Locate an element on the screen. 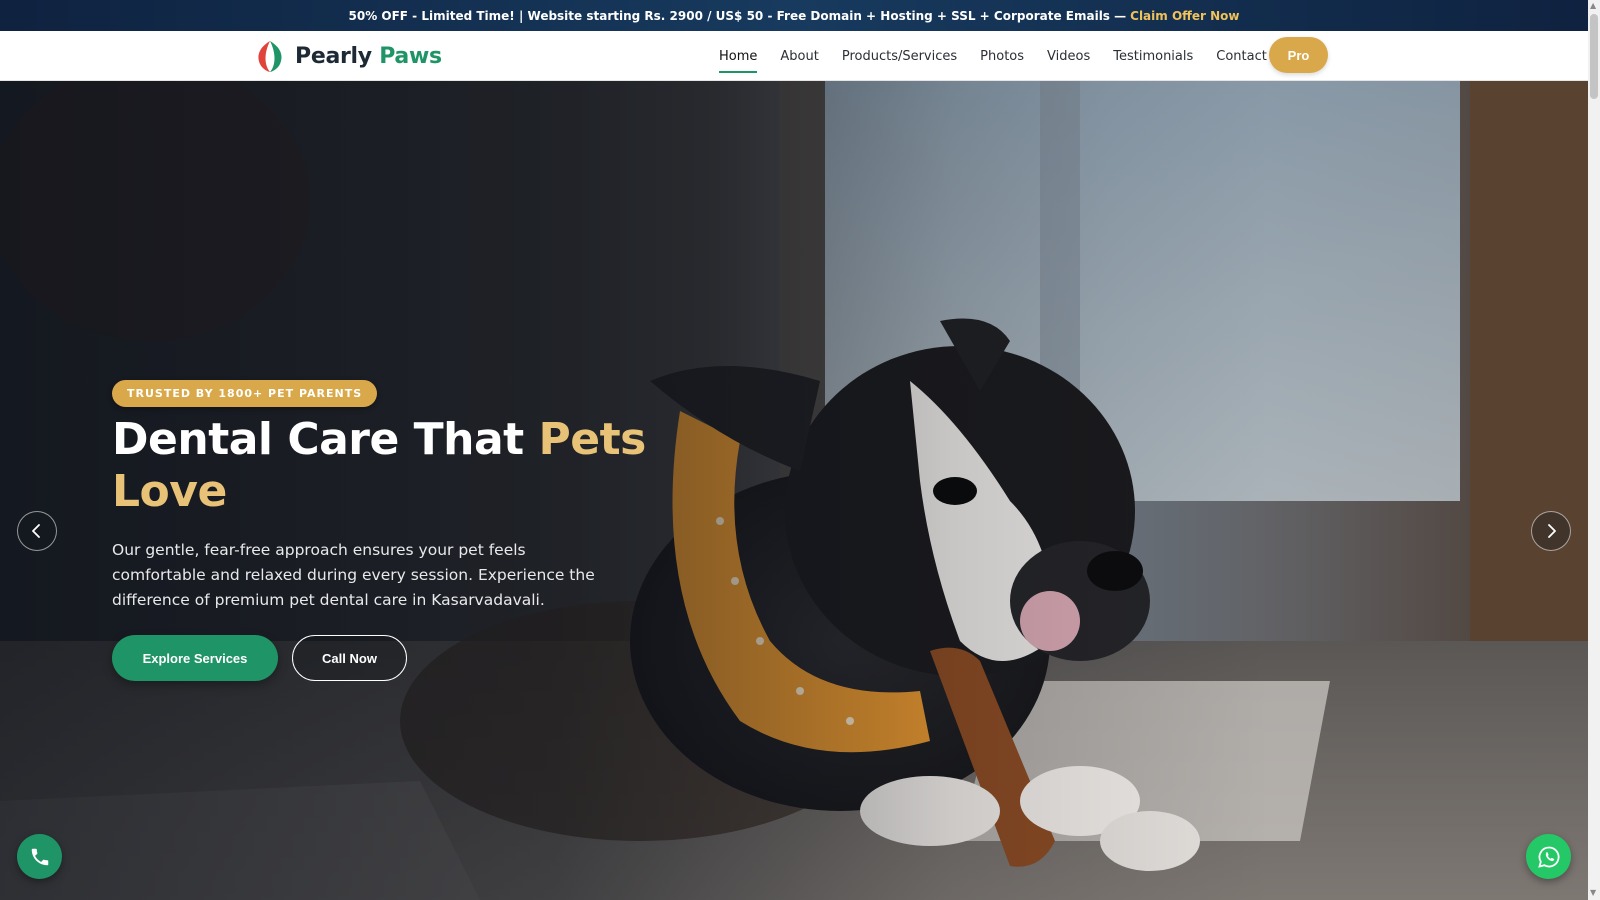 This screenshot has height=900, width=1600. page-scrollbar: ▲ ▼ is located at coordinates (1594, 450).